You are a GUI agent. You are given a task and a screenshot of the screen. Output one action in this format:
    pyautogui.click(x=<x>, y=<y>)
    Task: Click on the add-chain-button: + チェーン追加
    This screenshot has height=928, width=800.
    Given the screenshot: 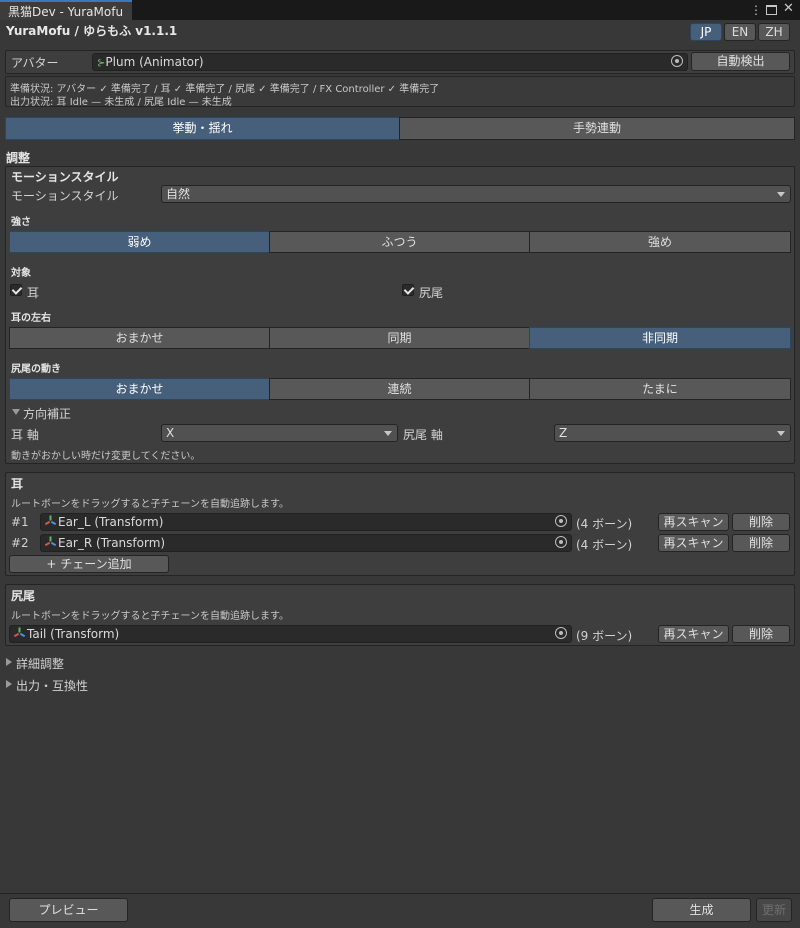 What is the action you would take?
    pyautogui.click(x=89, y=564)
    